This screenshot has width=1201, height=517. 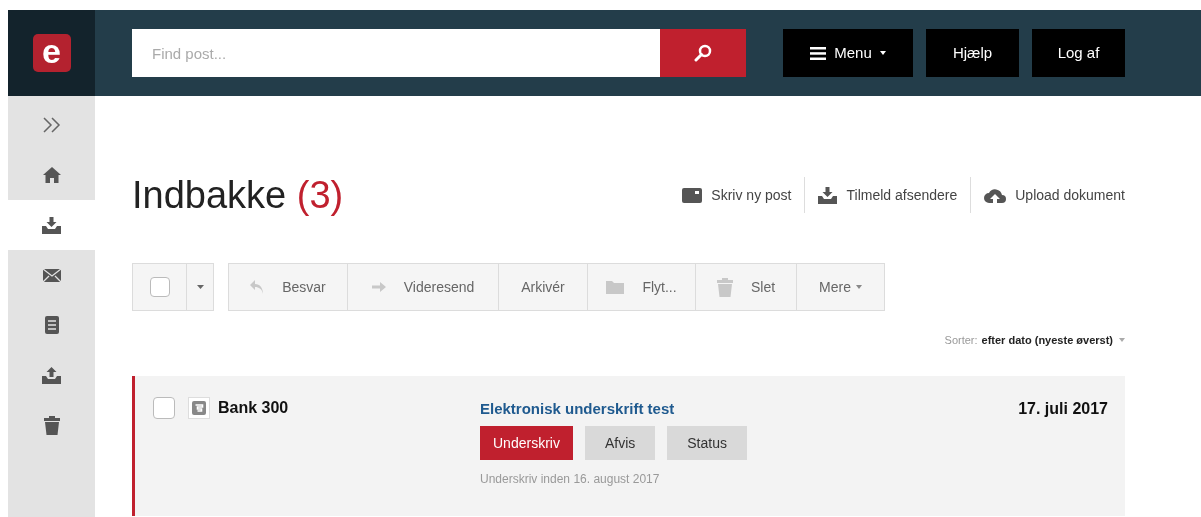 What do you see at coordinates (577, 409) in the screenshot?
I see `message-subject: Elektronisk underskrift test` at bounding box center [577, 409].